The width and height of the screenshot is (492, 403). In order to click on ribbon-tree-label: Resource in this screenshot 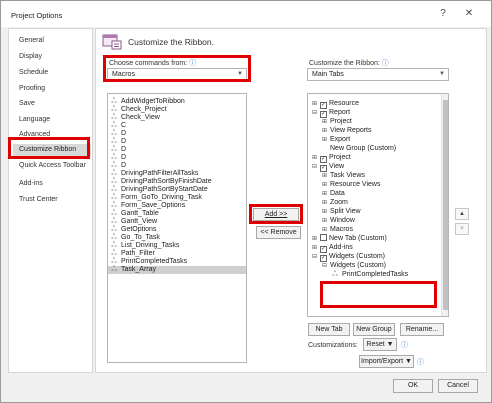, I will do `click(344, 103)`.